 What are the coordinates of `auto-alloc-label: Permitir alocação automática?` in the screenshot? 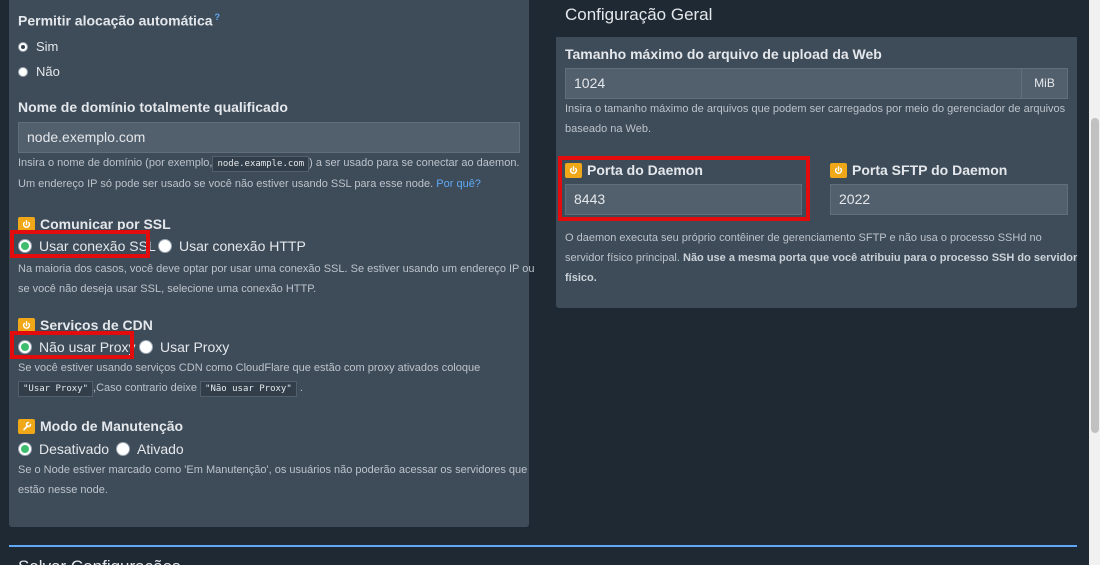 It's located at (119, 20).